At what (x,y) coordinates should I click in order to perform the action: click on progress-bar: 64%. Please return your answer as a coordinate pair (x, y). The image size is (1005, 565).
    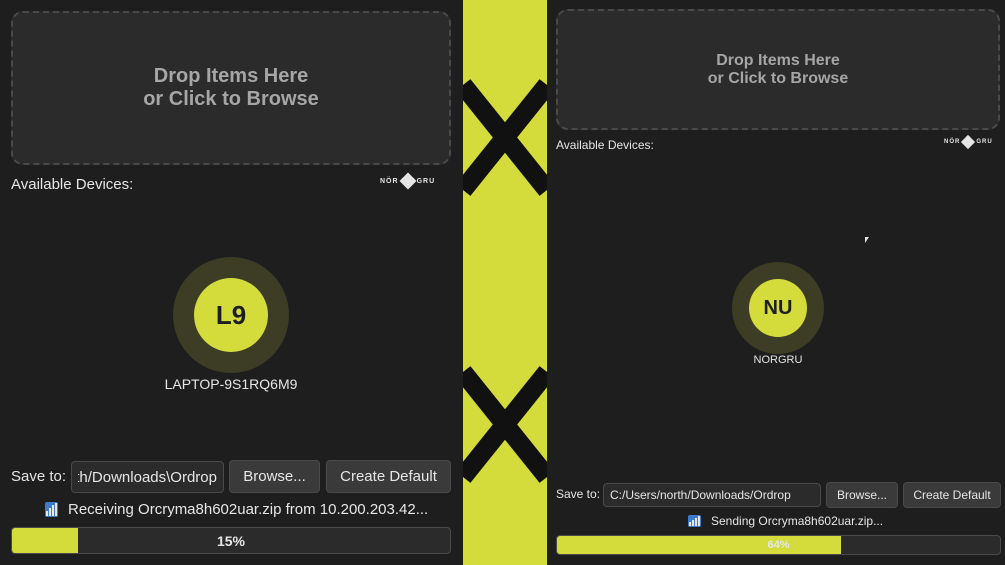
    Looking at the image, I should click on (778, 545).